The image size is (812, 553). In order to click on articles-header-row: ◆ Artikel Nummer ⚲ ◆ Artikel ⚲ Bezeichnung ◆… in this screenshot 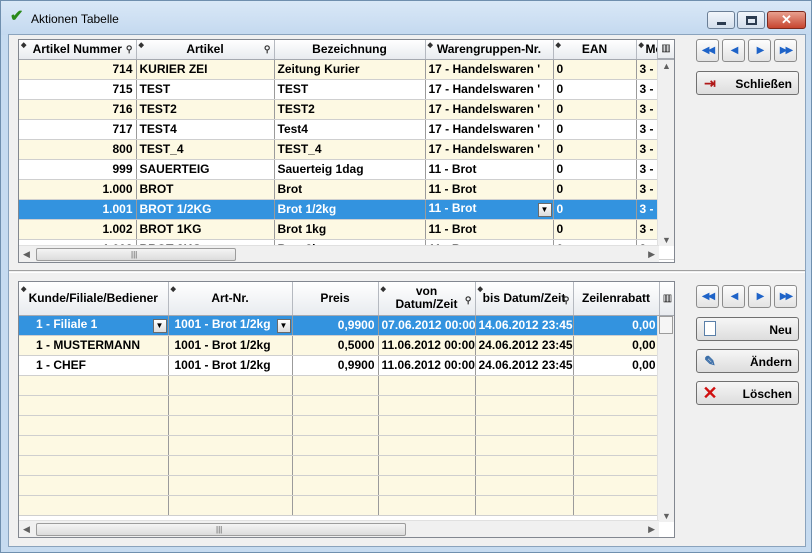, I will do `click(346, 50)`.